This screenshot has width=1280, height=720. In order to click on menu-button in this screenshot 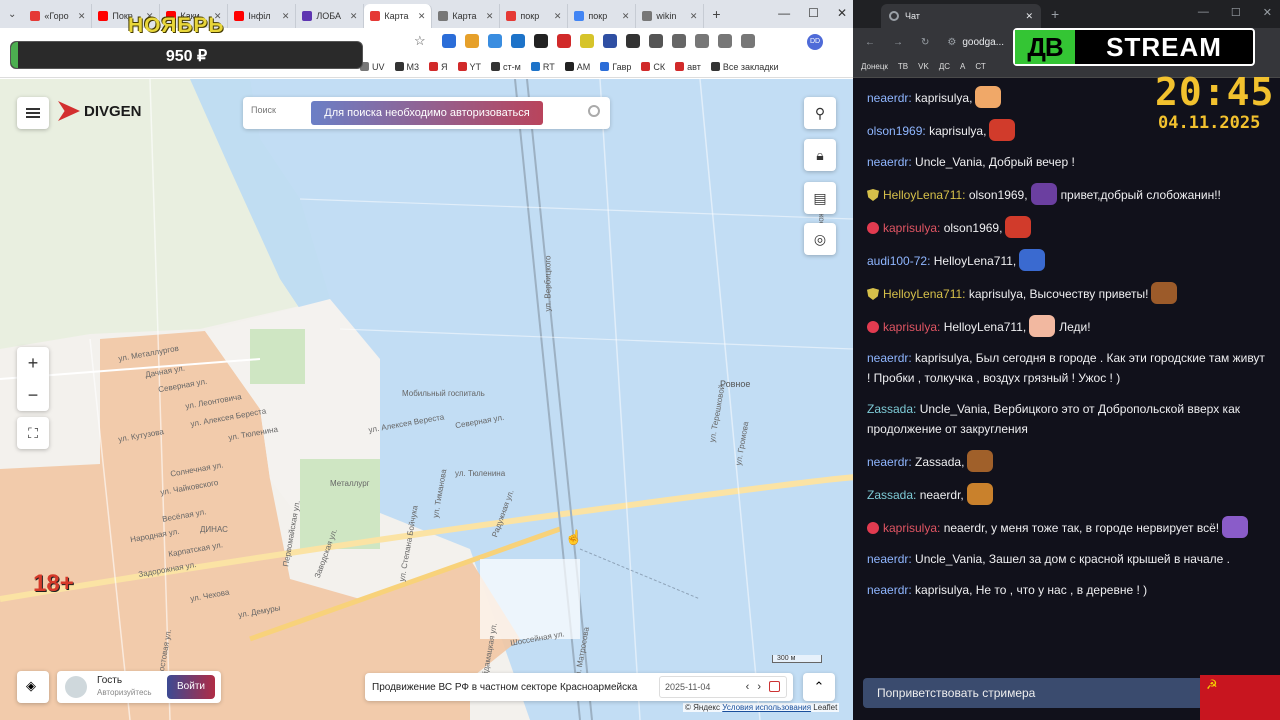, I will do `click(33, 113)`.